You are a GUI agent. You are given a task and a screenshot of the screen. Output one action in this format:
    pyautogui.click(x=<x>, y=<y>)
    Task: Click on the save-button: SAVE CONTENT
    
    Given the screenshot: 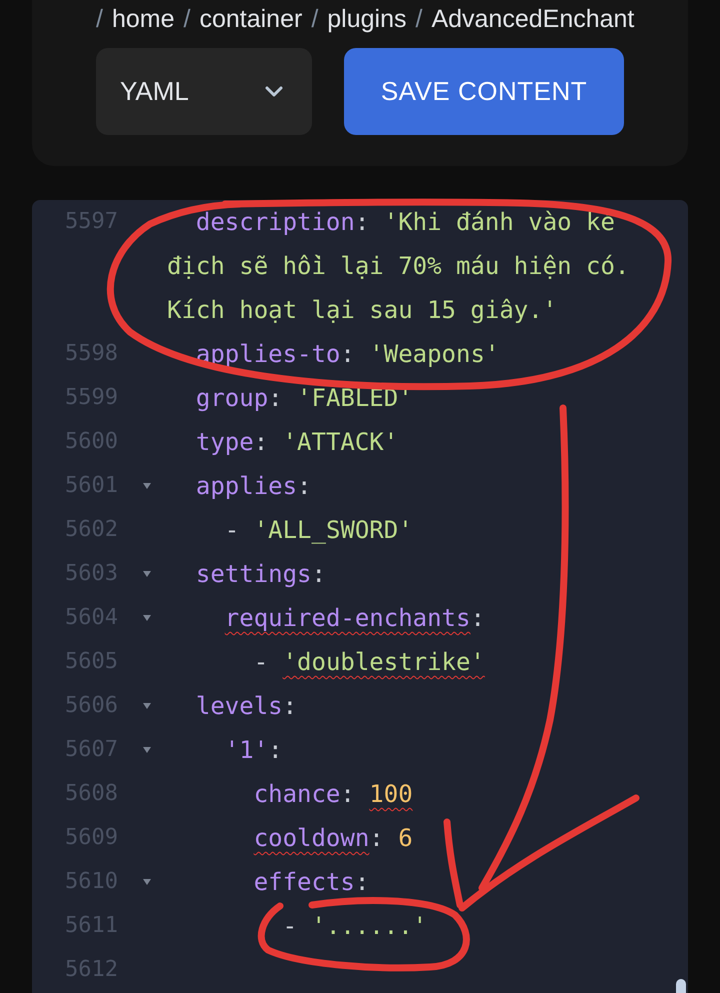 What is the action you would take?
    pyautogui.click(x=484, y=91)
    